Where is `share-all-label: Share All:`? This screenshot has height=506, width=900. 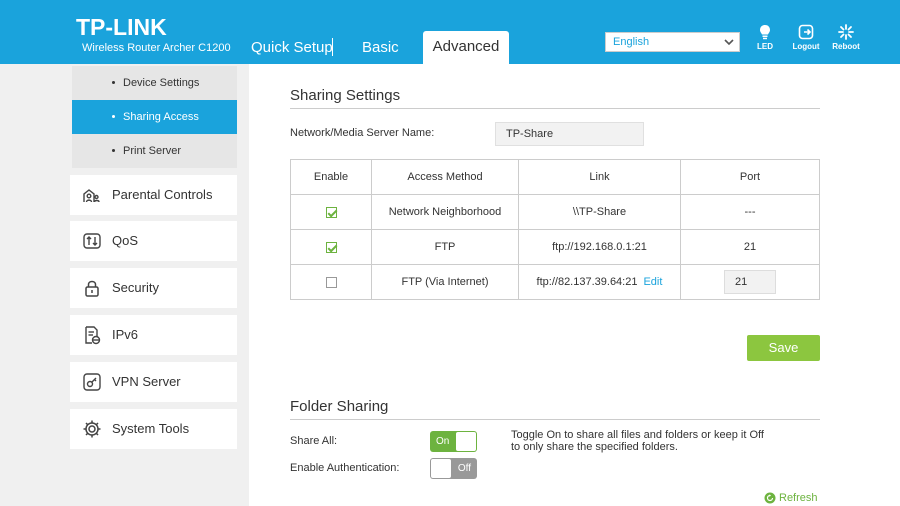 share-all-label: Share All: is located at coordinates (314, 441).